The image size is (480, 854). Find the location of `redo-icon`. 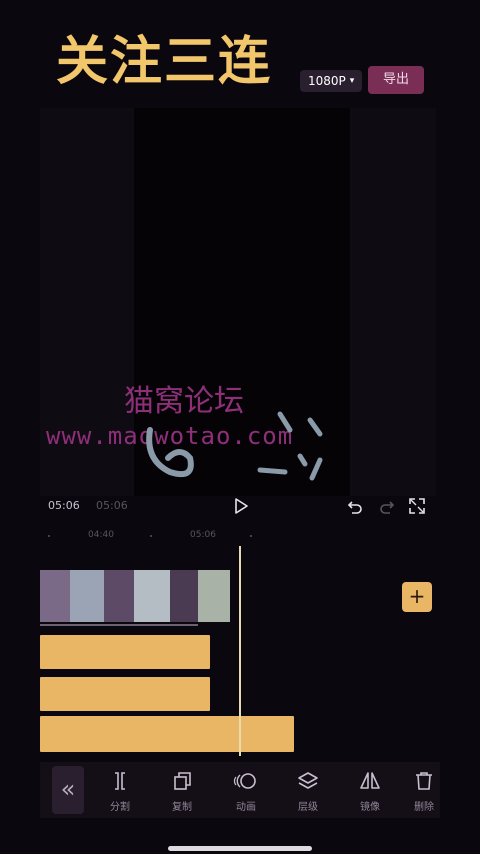

redo-icon is located at coordinates (387, 506).